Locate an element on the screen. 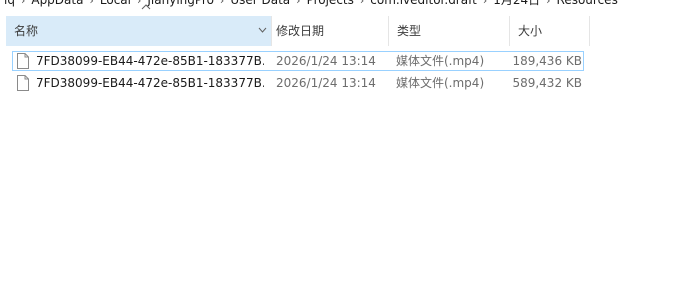  chevron-down-icon is located at coordinates (262, 31).